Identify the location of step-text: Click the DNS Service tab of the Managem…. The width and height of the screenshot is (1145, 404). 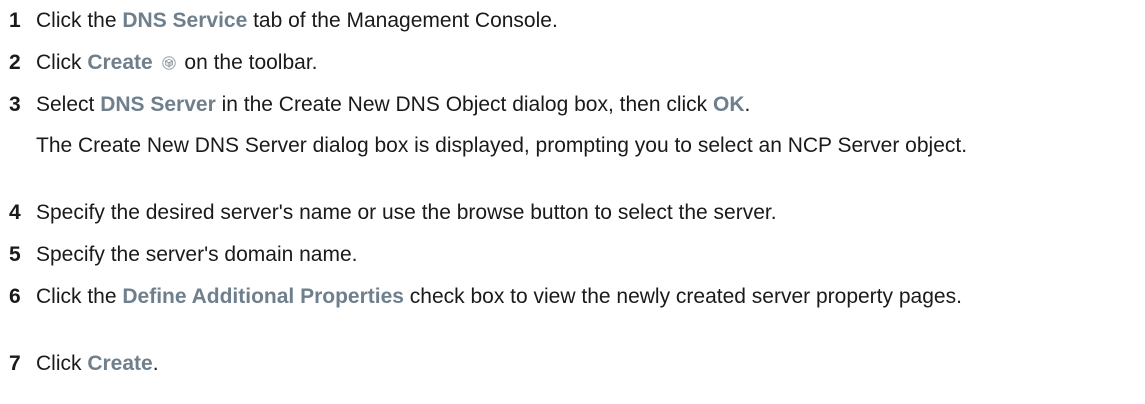
(576, 21).